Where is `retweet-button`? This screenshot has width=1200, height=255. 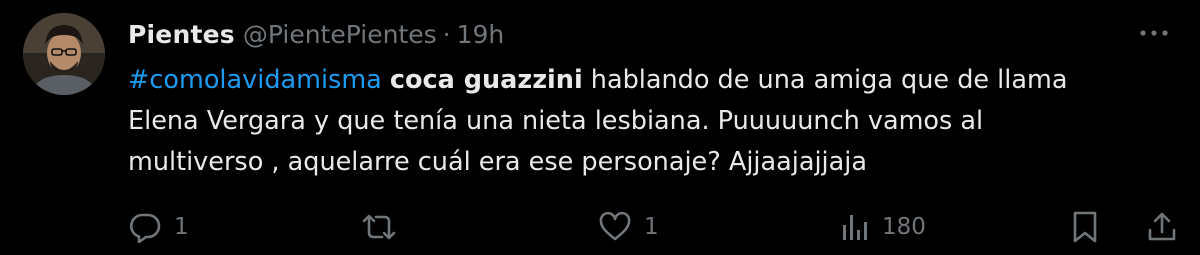 retweet-button is located at coordinates (385, 227).